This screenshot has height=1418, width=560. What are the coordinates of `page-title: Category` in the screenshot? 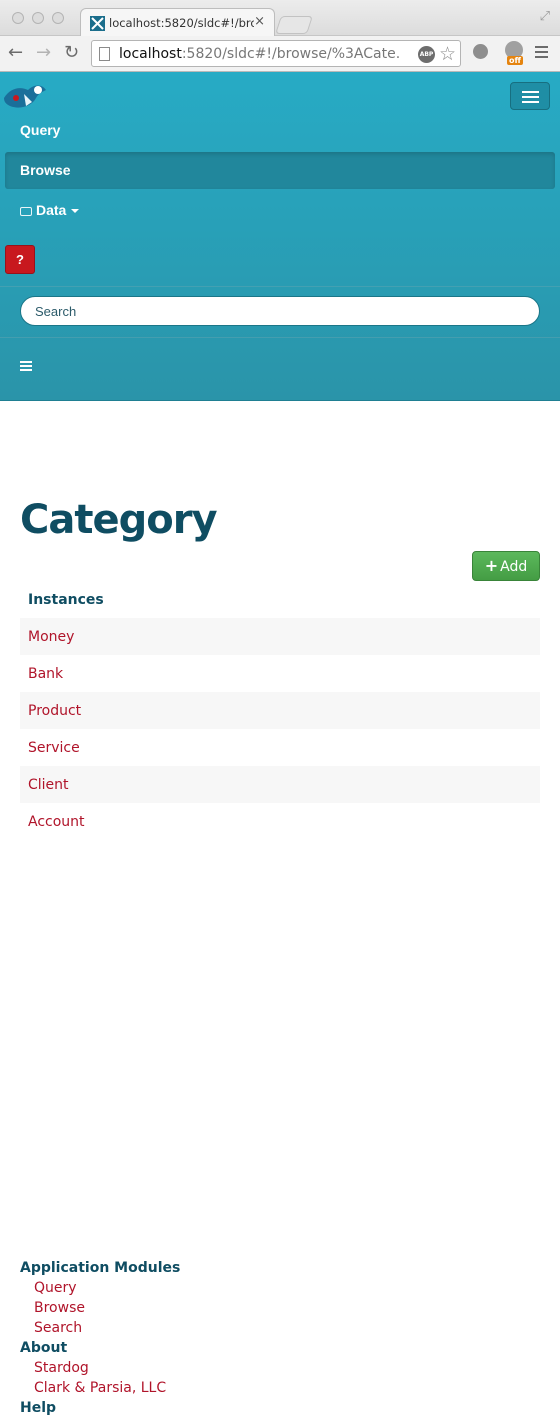 It's located at (119, 520).